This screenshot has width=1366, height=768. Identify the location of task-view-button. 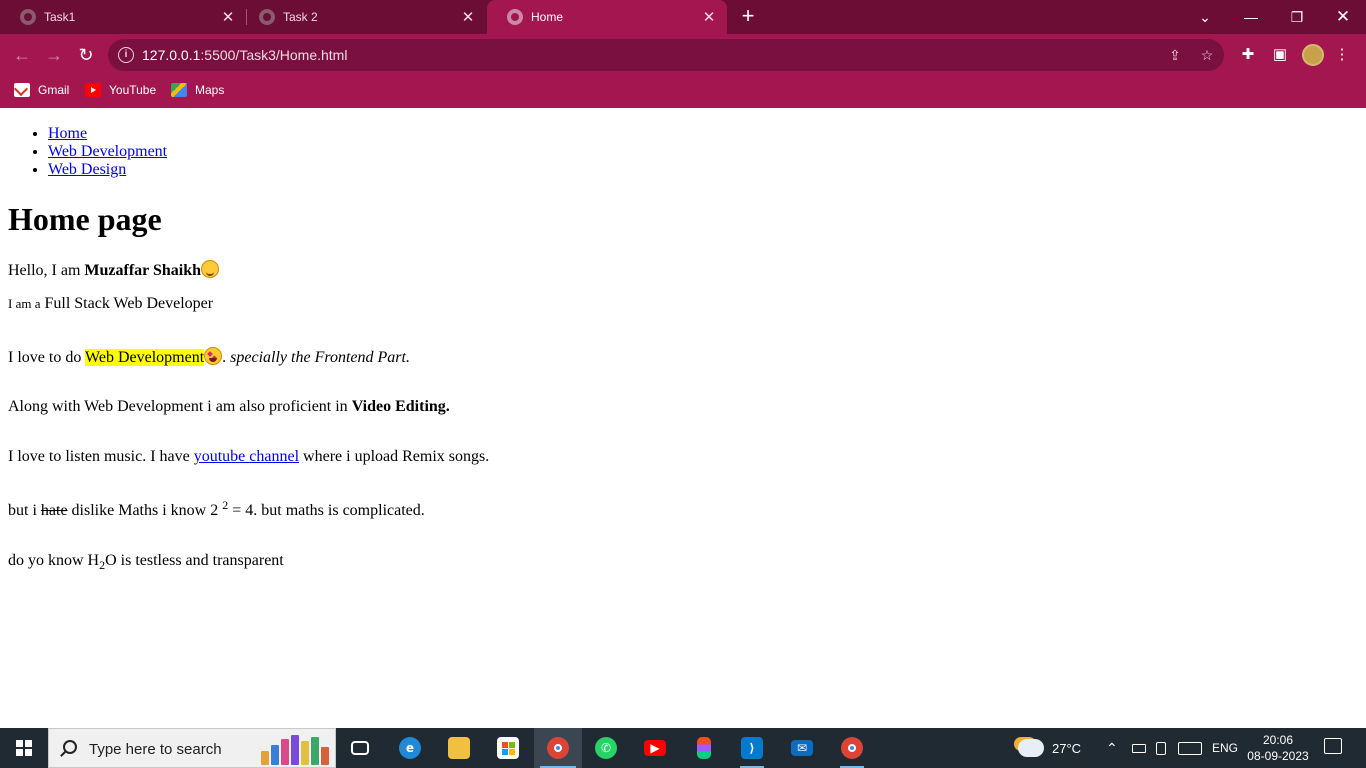
(360, 748).